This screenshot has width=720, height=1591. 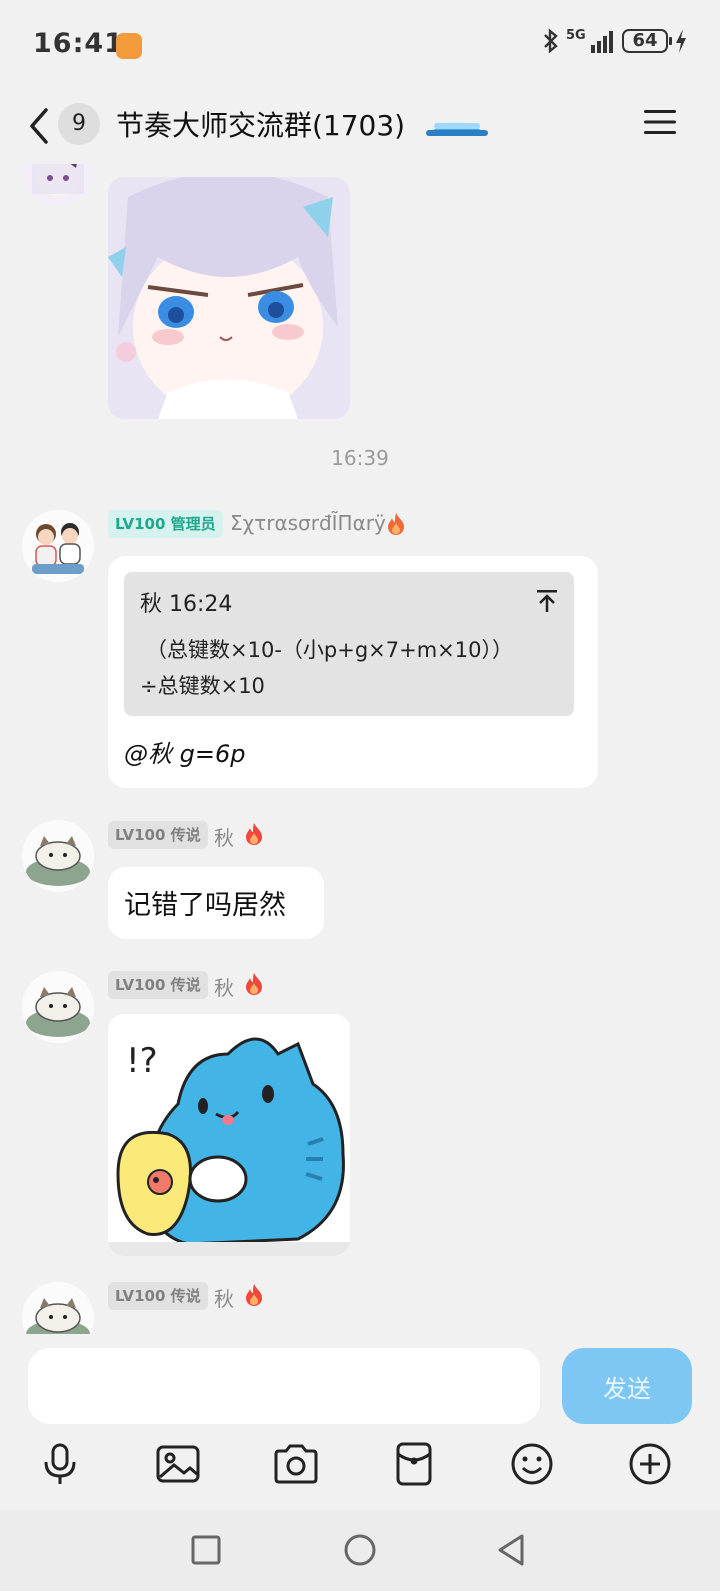 I want to click on microphone-icon, so click(x=60, y=1464).